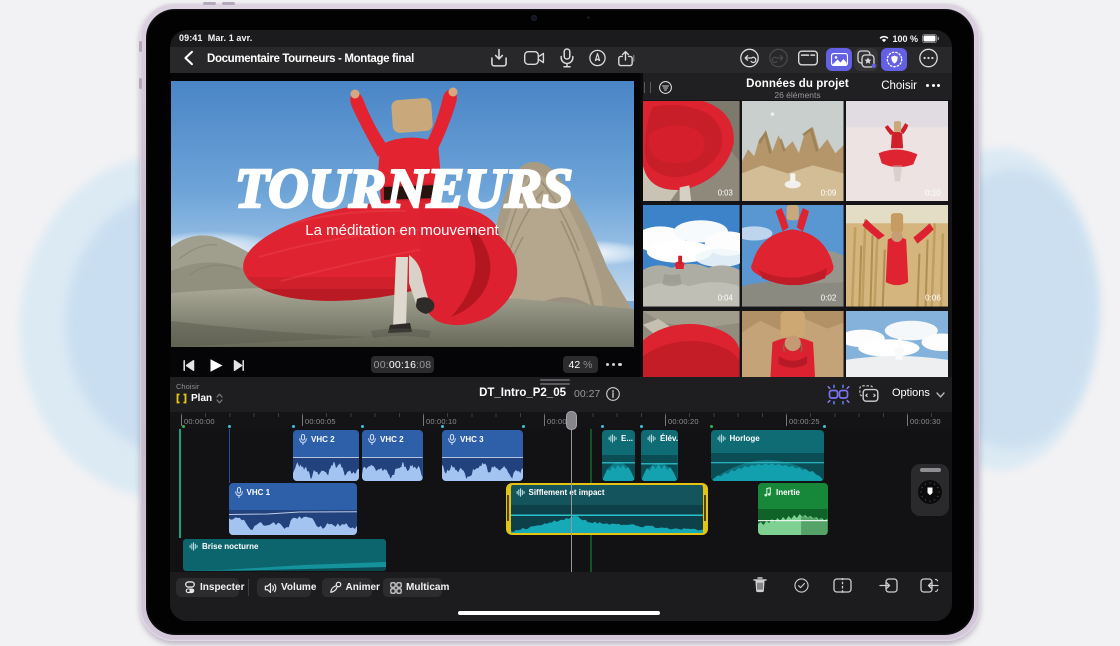 The height and width of the screenshot is (646, 1120). Describe the element at coordinates (829, 192) in the screenshot. I see `svg-text: 0:09` at that location.